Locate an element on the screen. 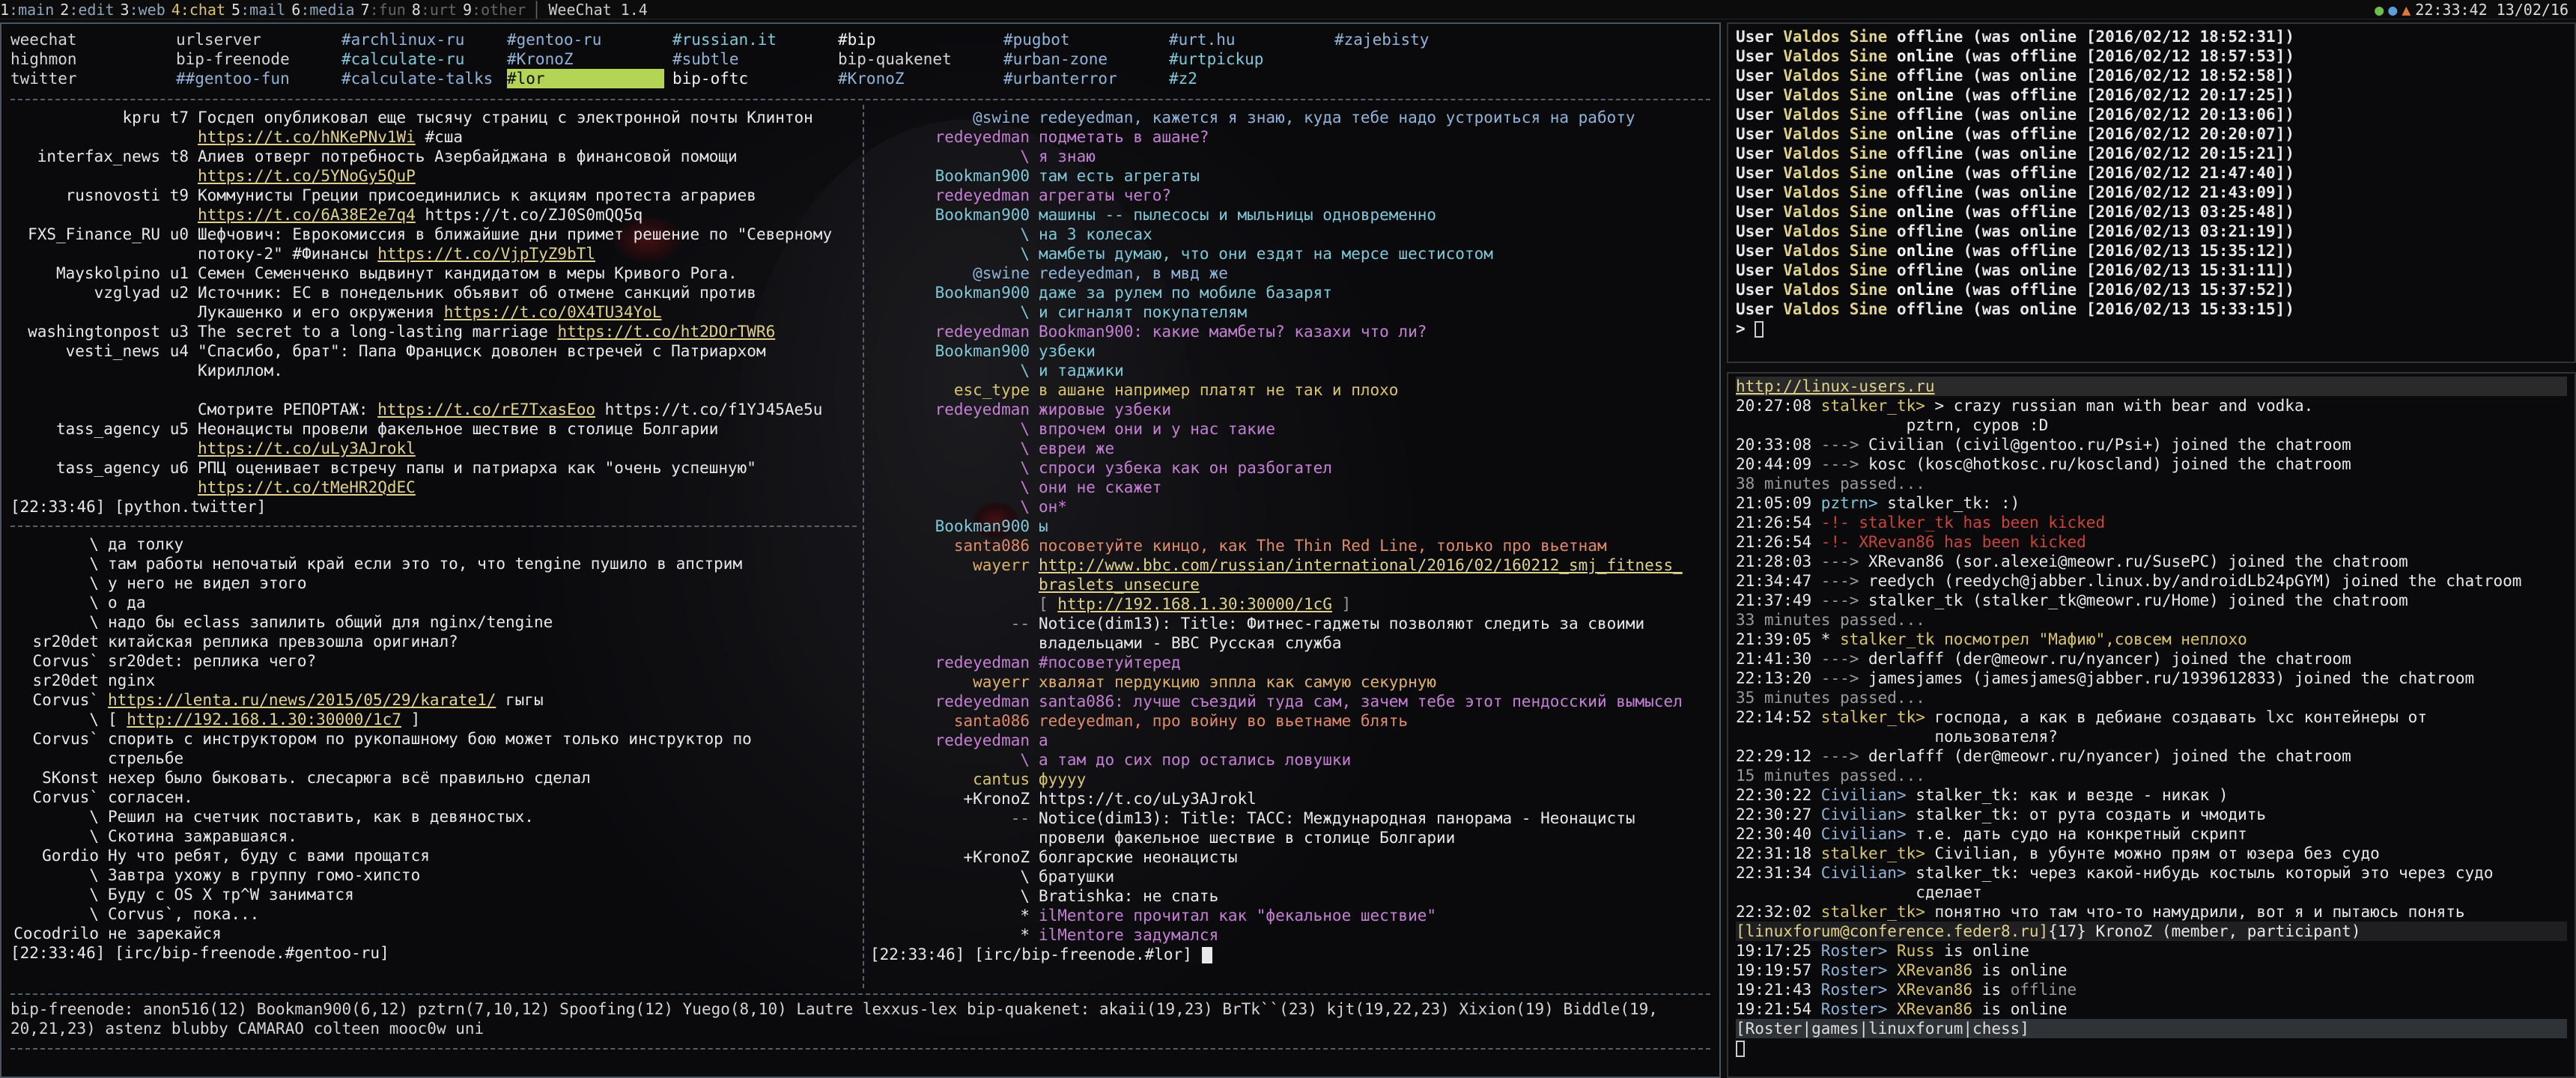 This screenshot has width=2576, height=1078. nick: Mayskolpino u1 is located at coordinates (104, 273).